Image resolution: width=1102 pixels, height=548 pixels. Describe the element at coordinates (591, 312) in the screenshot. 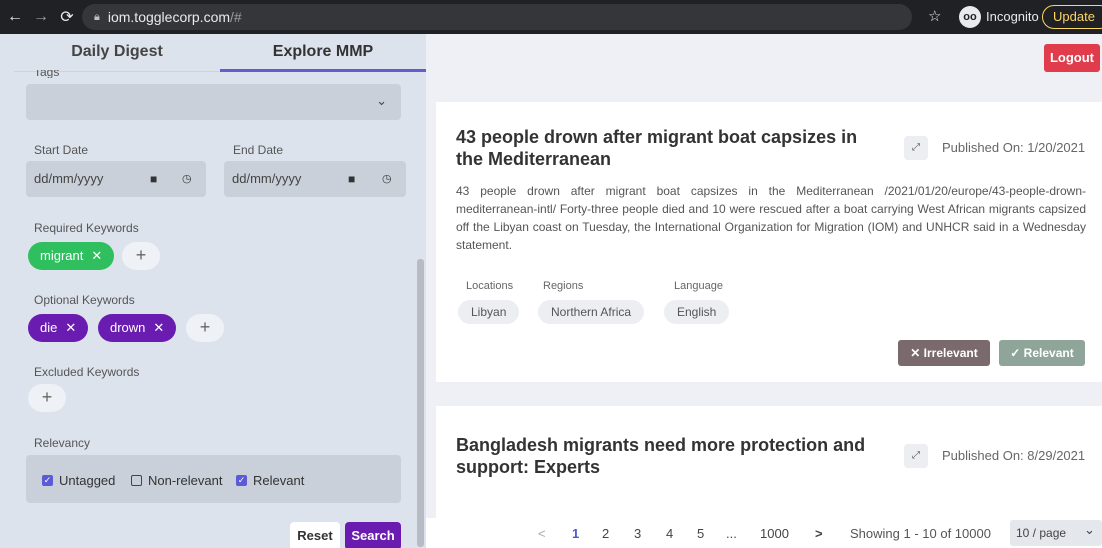

I see `region-tag: Northern Africa` at that location.